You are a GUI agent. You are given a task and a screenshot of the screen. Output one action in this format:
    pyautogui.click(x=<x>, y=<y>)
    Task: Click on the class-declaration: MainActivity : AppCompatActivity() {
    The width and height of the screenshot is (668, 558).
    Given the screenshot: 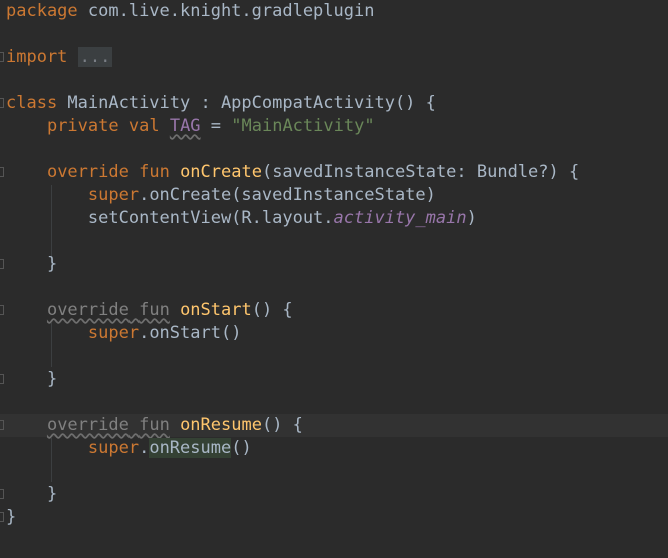 What is the action you would take?
    pyautogui.click(x=246, y=103)
    